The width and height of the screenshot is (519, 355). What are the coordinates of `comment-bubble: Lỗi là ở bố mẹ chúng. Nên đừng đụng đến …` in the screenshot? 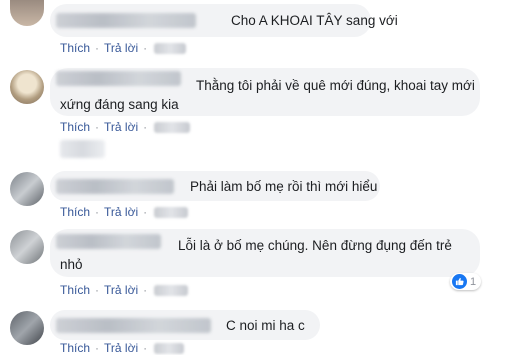 It's located at (265, 253).